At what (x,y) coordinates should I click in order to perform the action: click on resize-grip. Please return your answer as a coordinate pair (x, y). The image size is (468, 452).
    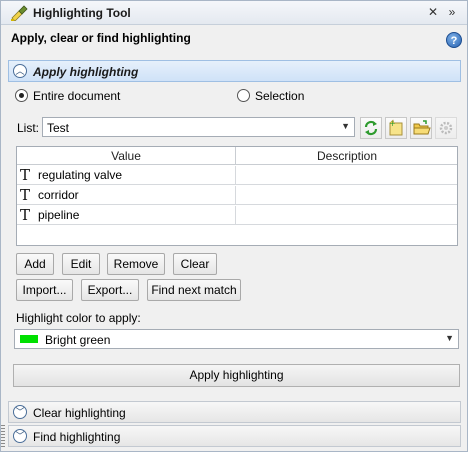
    Looking at the image, I should click on (3, 437).